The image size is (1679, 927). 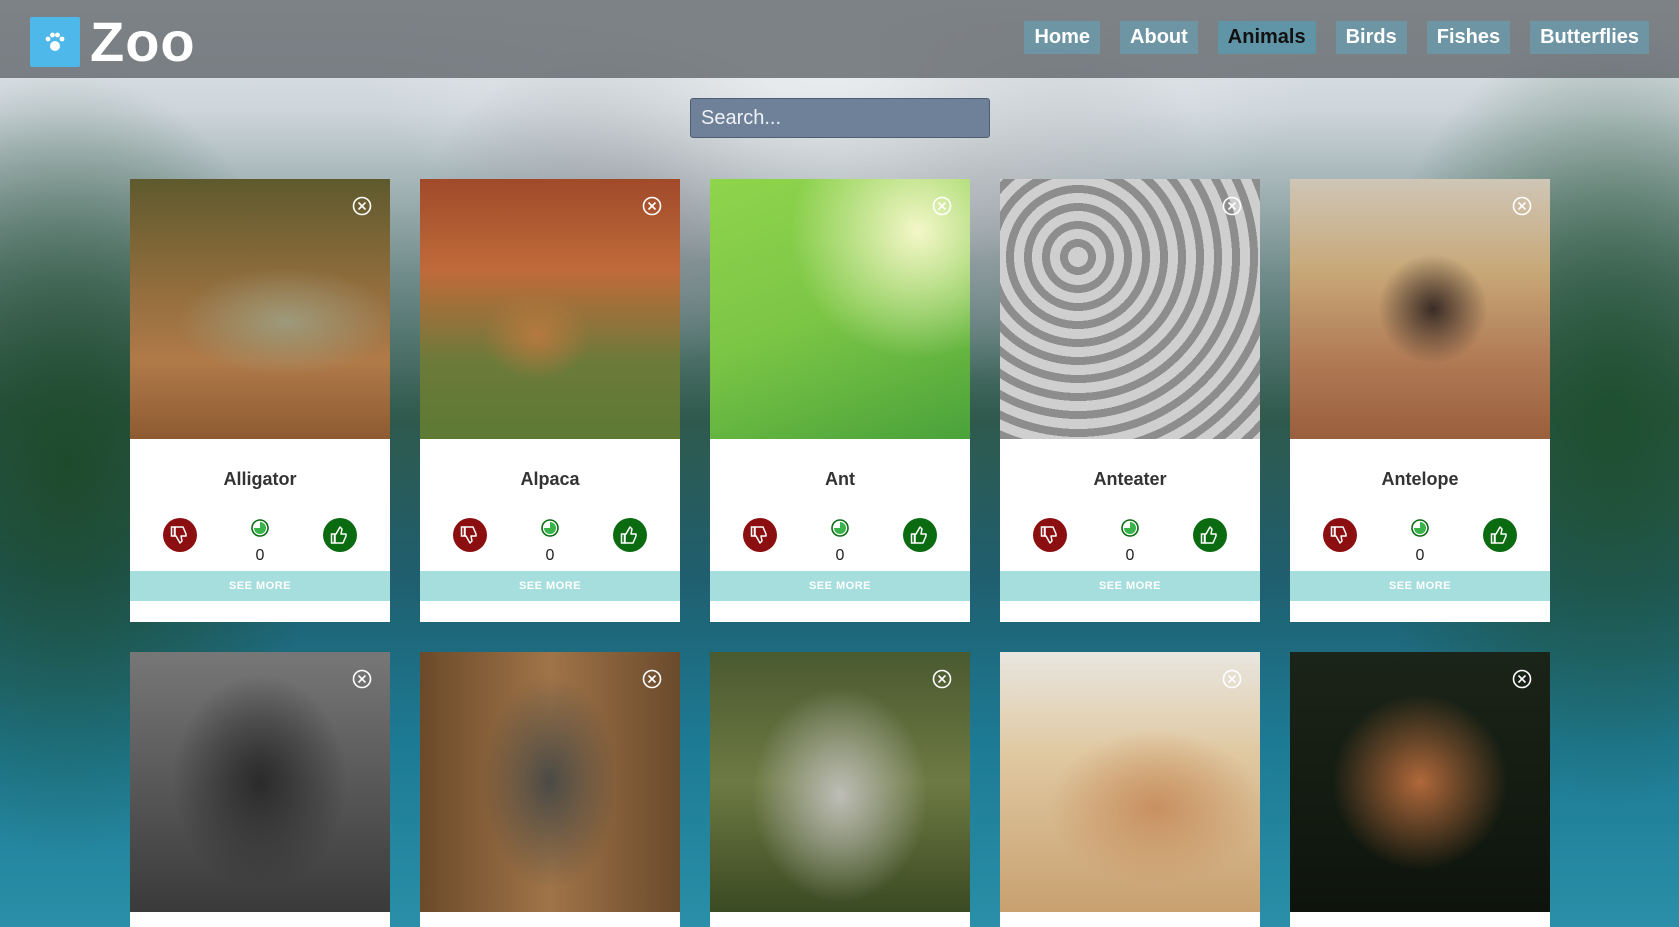 What do you see at coordinates (840, 118) in the screenshot?
I see `search-input` at bounding box center [840, 118].